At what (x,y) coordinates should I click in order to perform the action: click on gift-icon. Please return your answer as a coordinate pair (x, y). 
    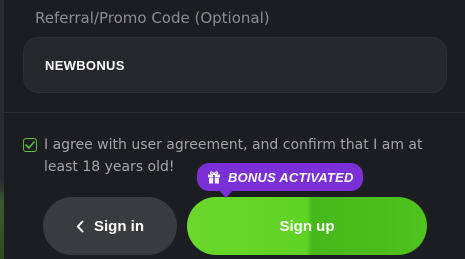
    Looking at the image, I should click on (214, 177).